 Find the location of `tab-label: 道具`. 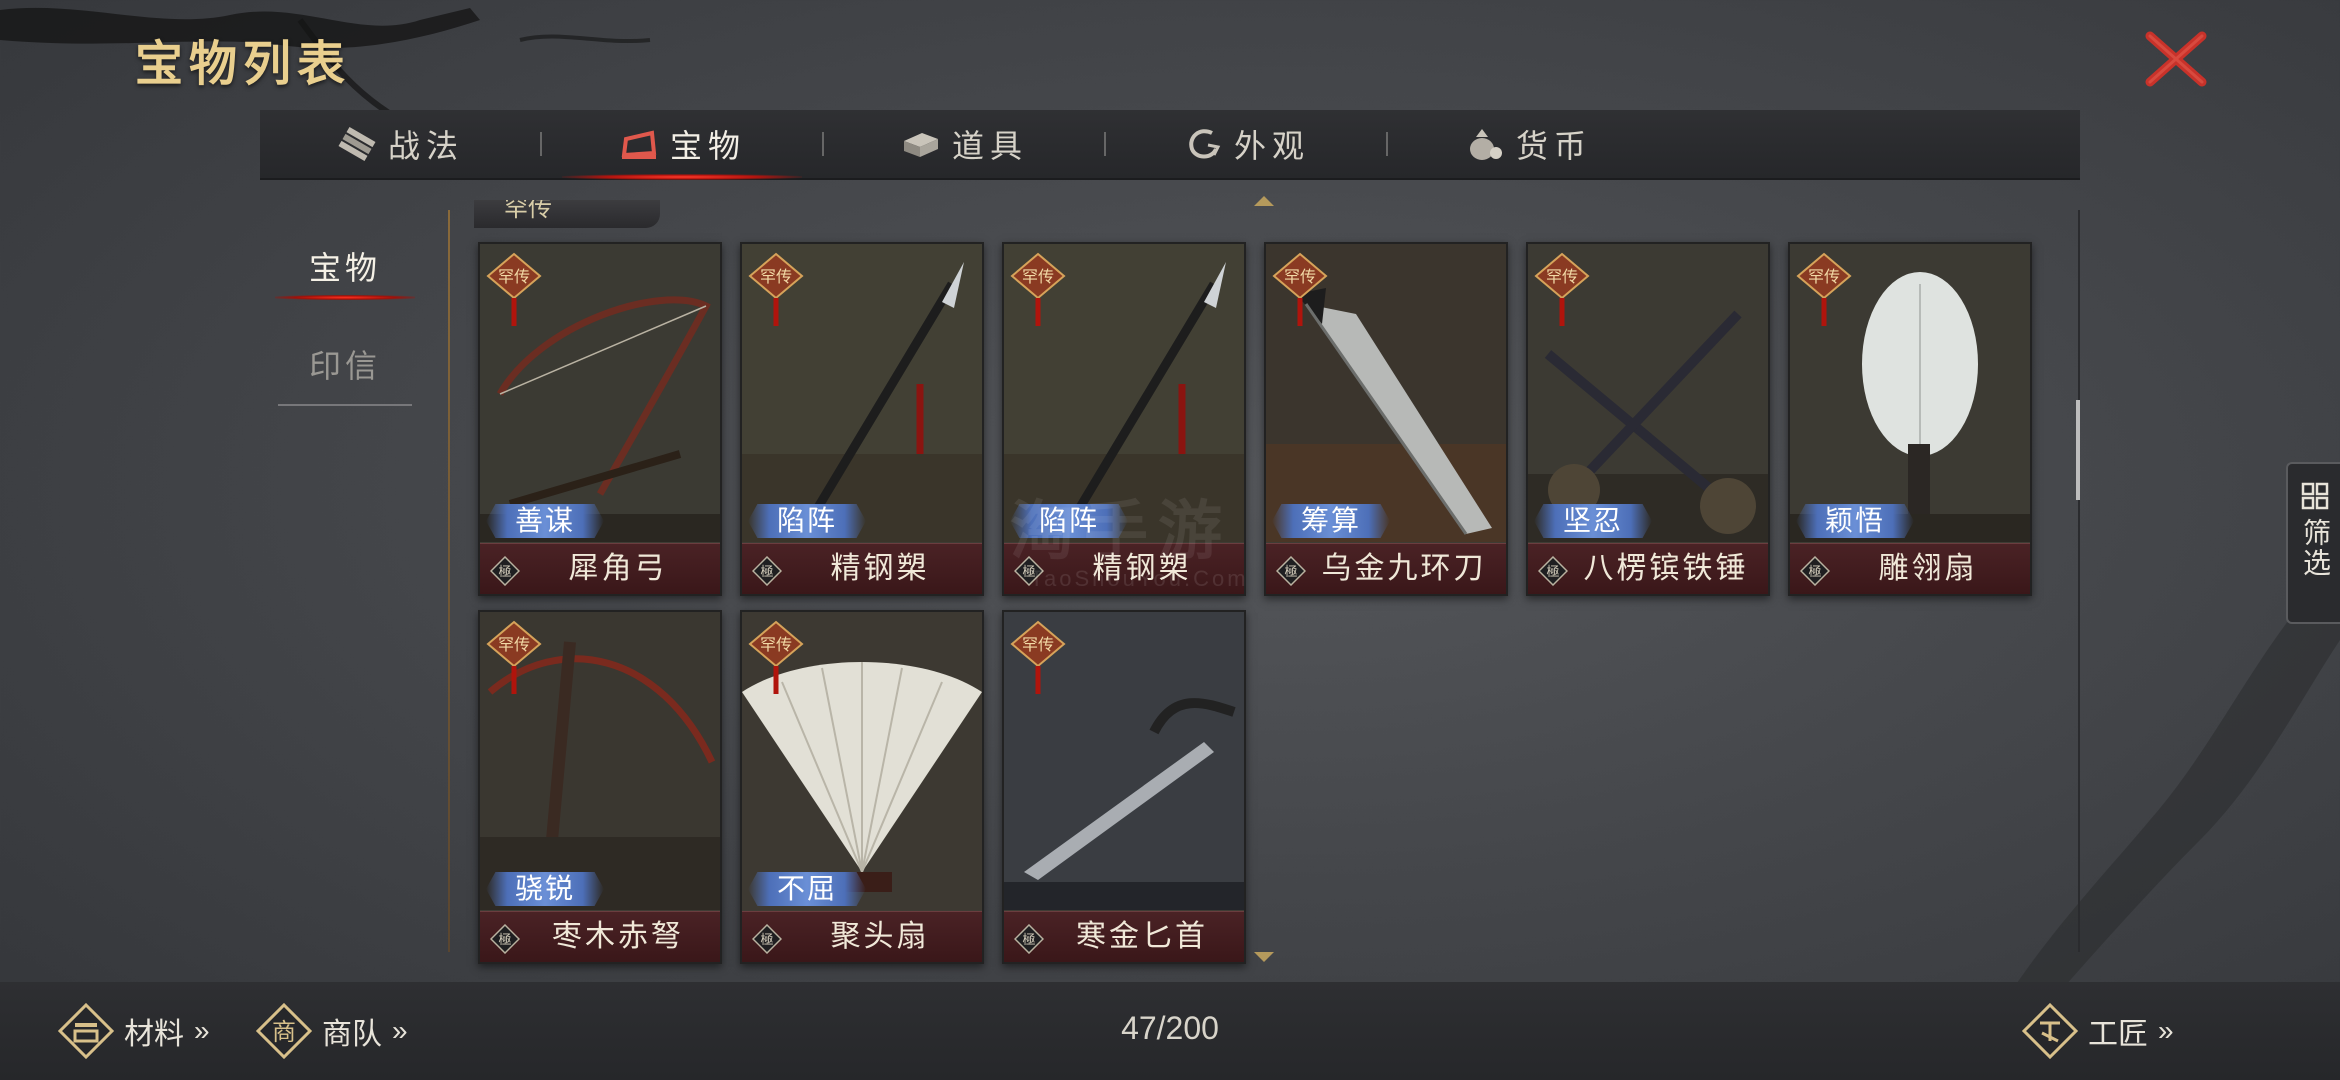

tab-label: 道具 is located at coordinates (989, 146).